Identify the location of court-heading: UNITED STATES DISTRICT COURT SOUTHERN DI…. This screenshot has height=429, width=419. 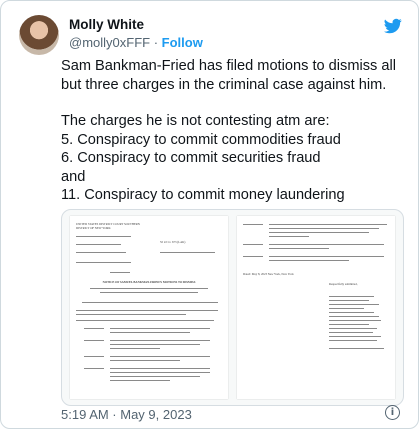
(108, 226).